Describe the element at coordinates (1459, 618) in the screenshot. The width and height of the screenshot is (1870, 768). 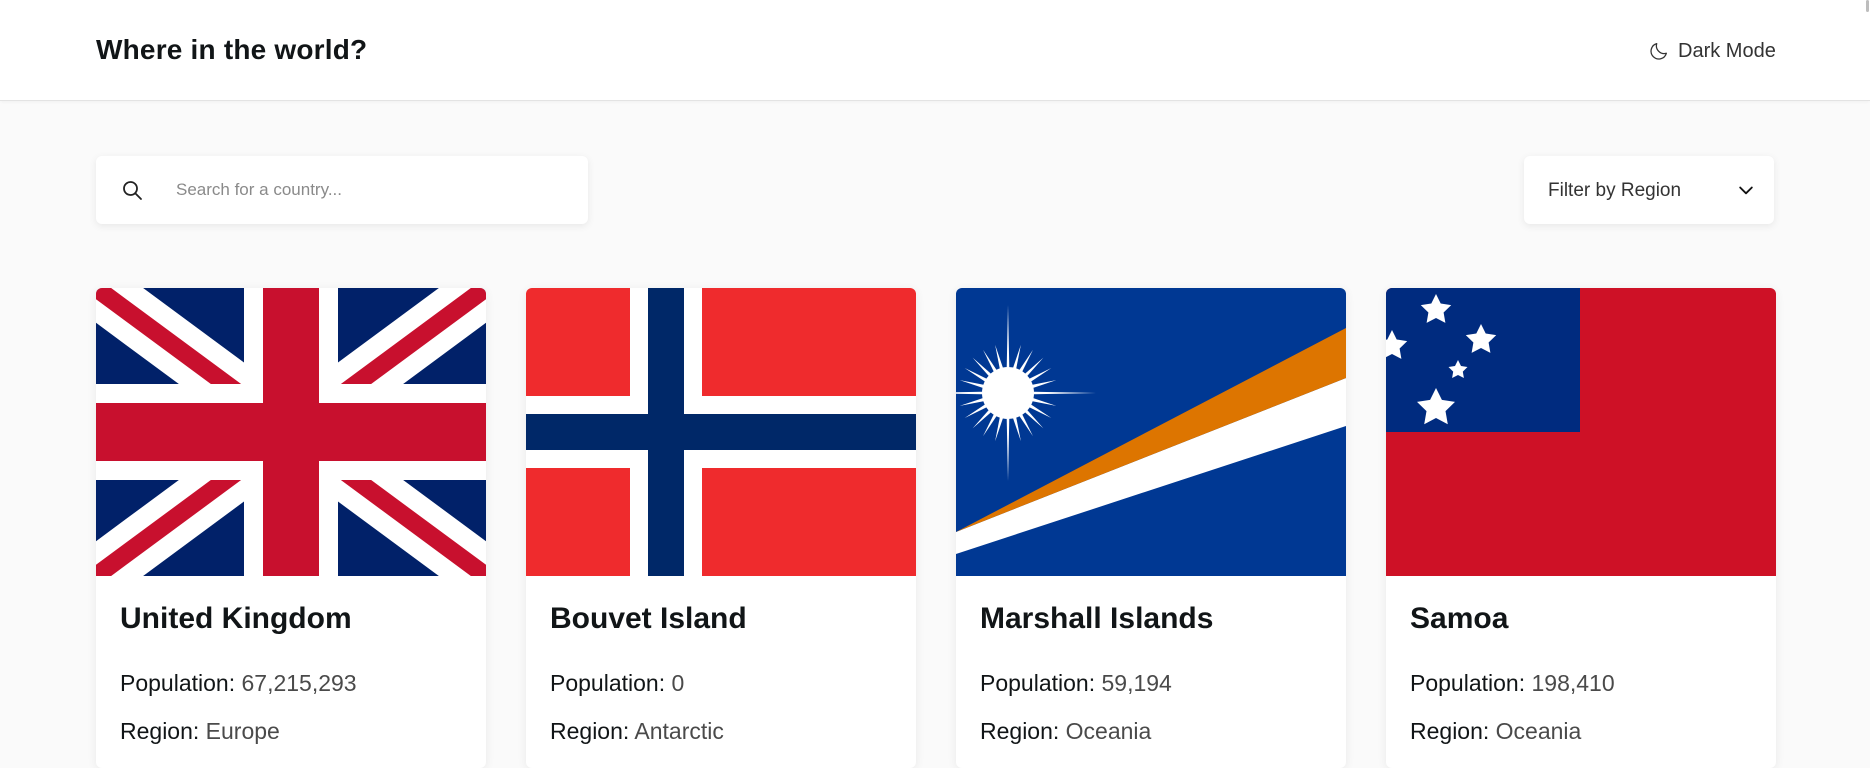
I see `country-name: Samoa` at that location.